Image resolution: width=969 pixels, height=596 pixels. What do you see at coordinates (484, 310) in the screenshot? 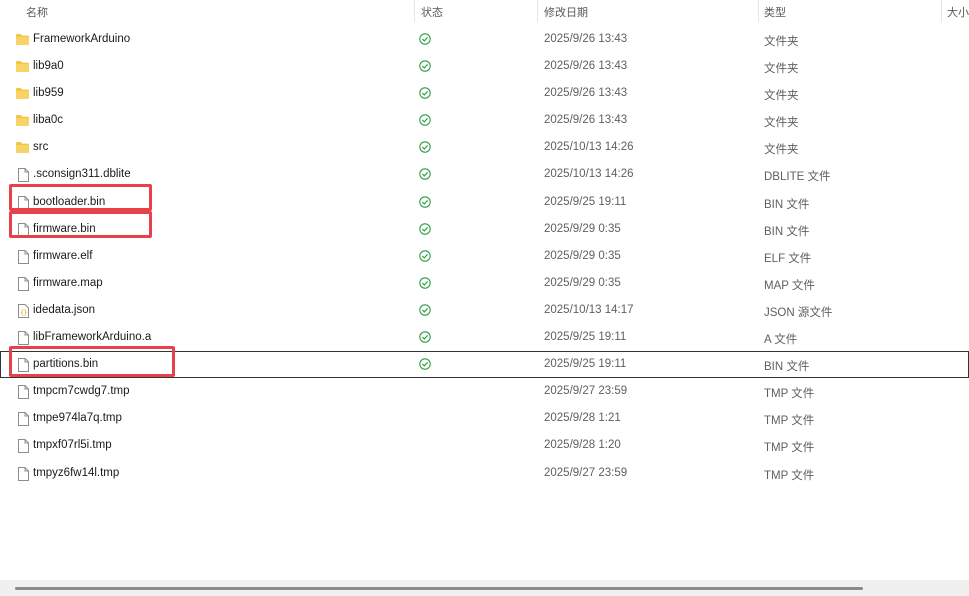
I see `file-row: {} idedata.json 2025/10/13 14:17 JSON 源文件` at bounding box center [484, 310].